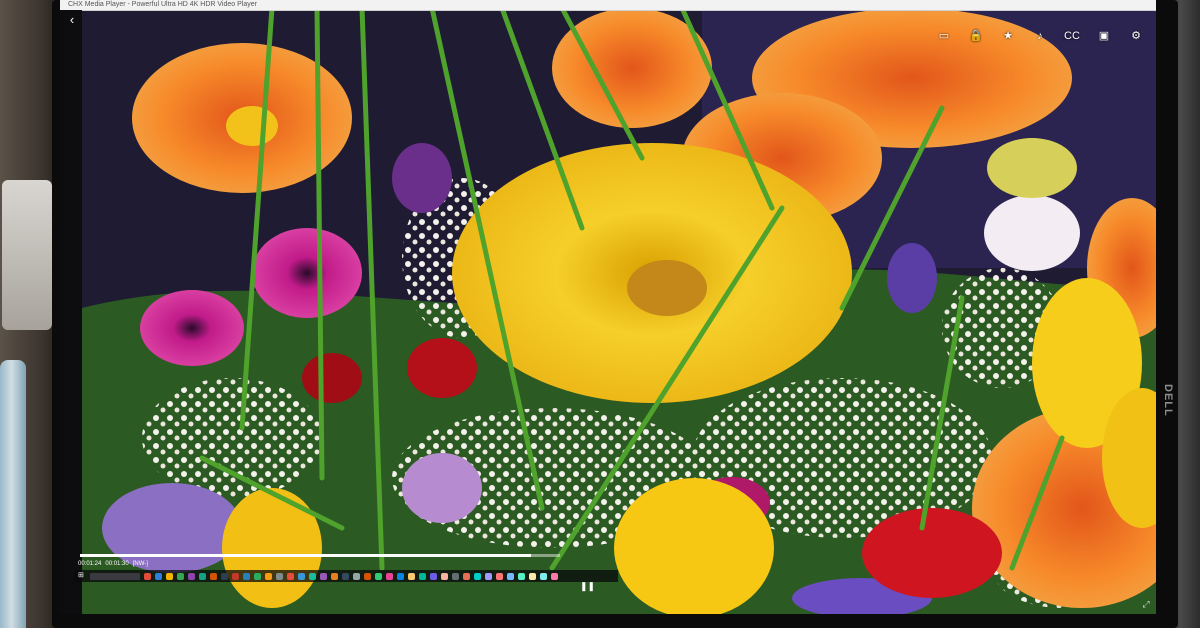  What do you see at coordinates (944, 36) in the screenshot?
I see `screenshot-icon: ▭` at bounding box center [944, 36].